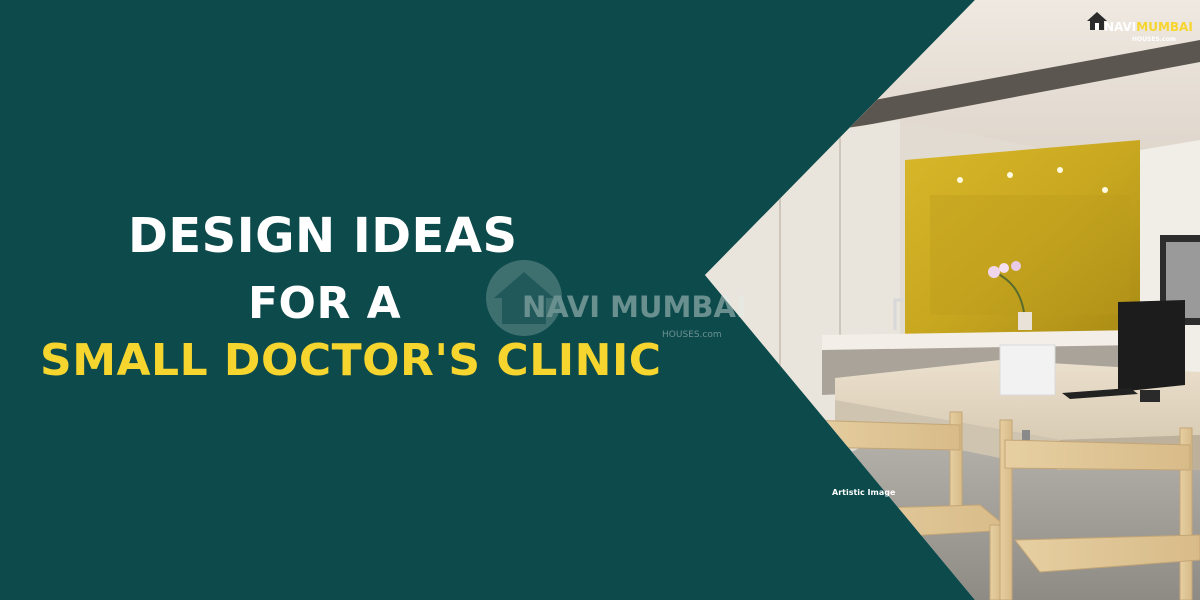 This screenshot has height=600, width=1200. What do you see at coordinates (692, 335) in the screenshot?
I see `watermark-subtext: HOUSES.com` at bounding box center [692, 335].